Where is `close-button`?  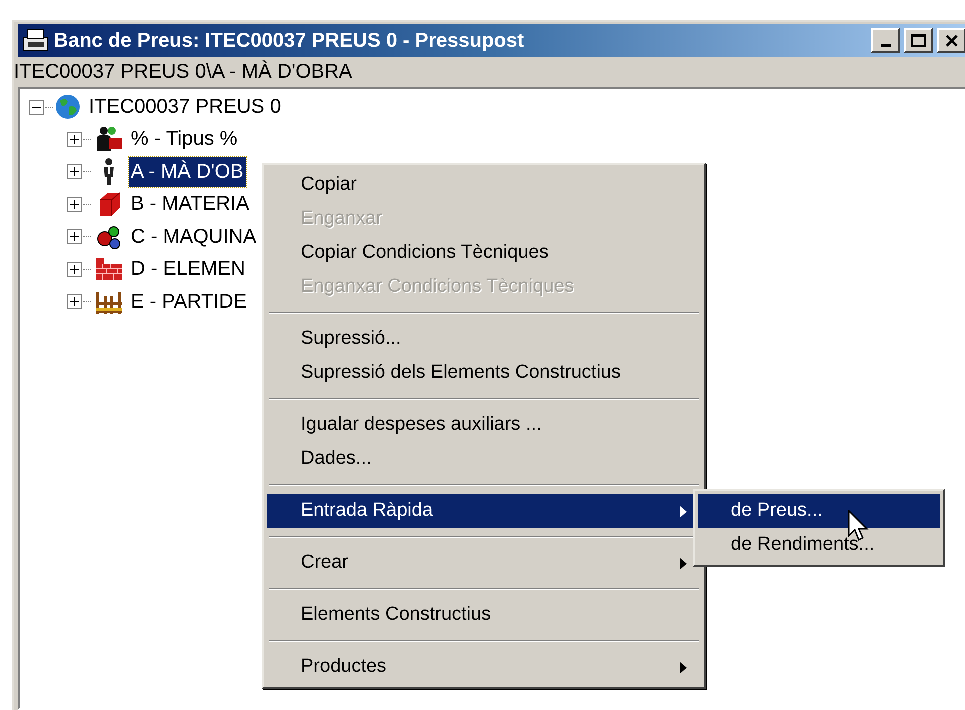
close-button is located at coordinates (951, 40).